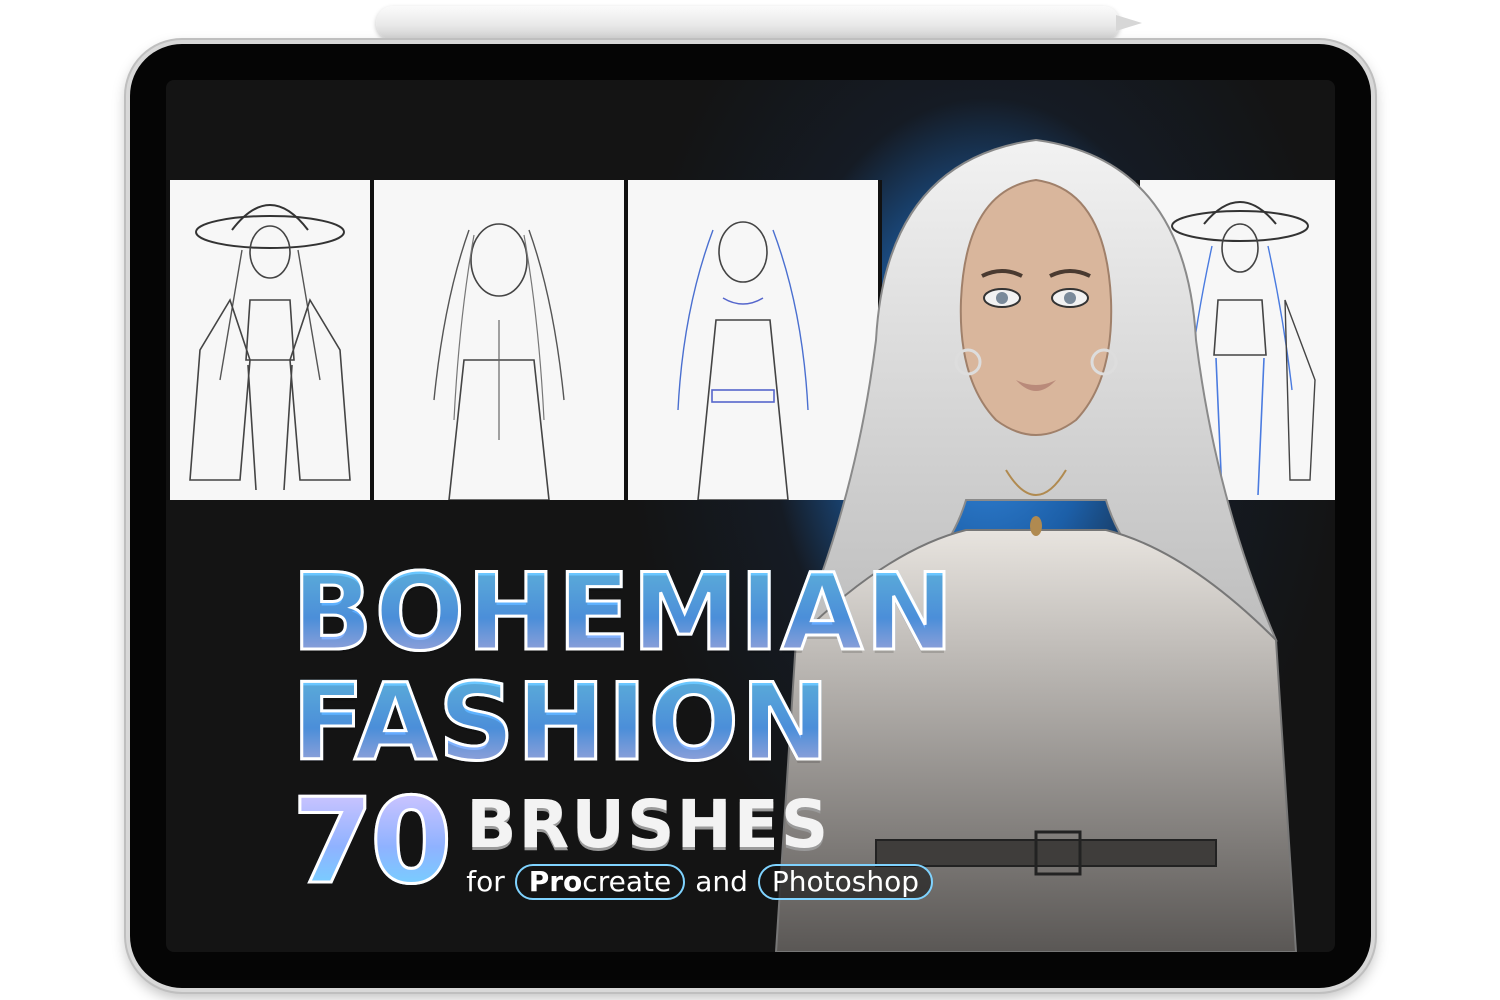 The width and height of the screenshot is (1500, 1000). I want to click on procreate-badge: Procreate, so click(600, 882).